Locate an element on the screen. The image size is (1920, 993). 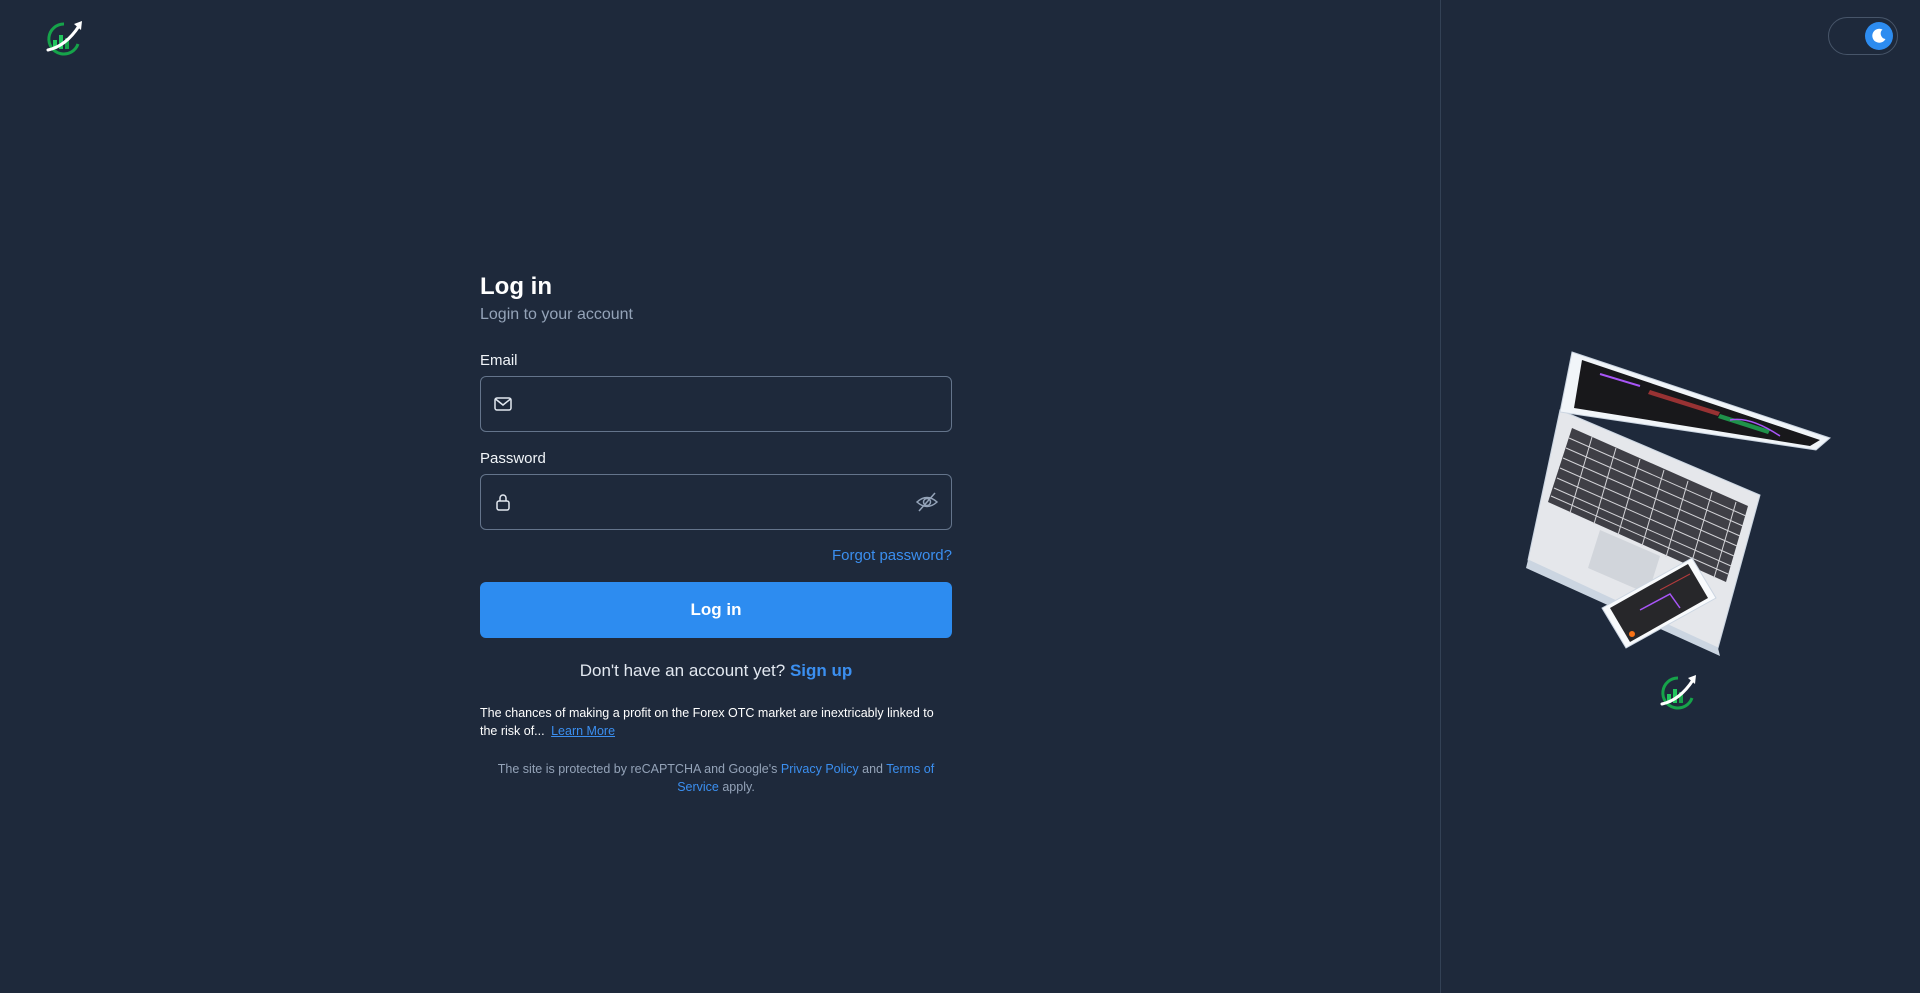
recaptcha-and: and is located at coordinates (873, 769).